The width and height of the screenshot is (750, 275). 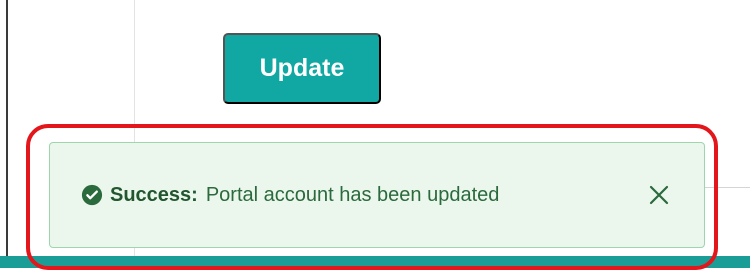 What do you see at coordinates (302, 68) in the screenshot?
I see `update-button: Update` at bounding box center [302, 68].